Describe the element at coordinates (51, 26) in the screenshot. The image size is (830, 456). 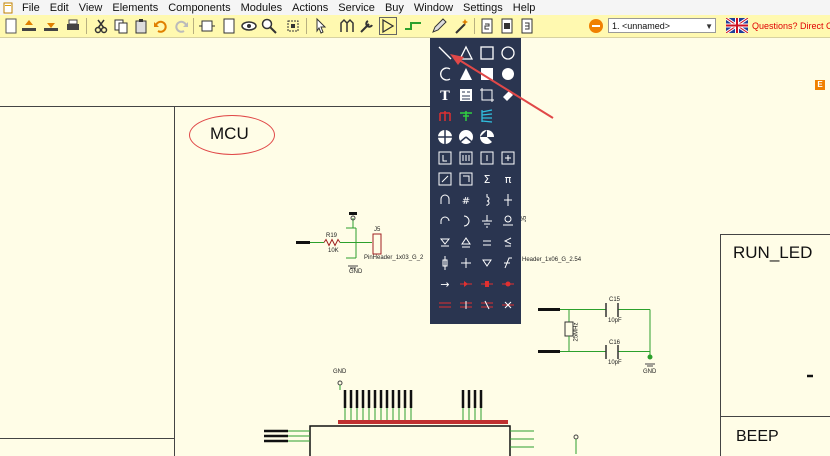
I see `save-icon` at that location.